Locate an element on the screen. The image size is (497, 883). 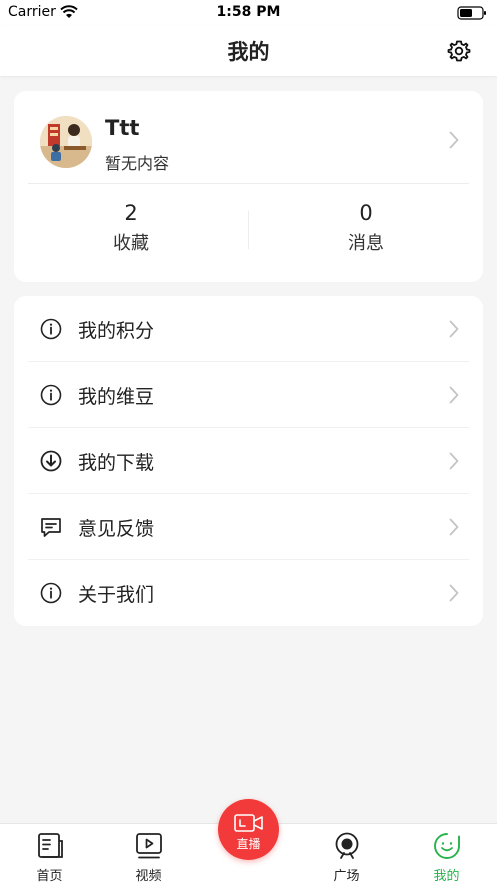
status-time: 1:58 PM is located at coordinates (248, 12).